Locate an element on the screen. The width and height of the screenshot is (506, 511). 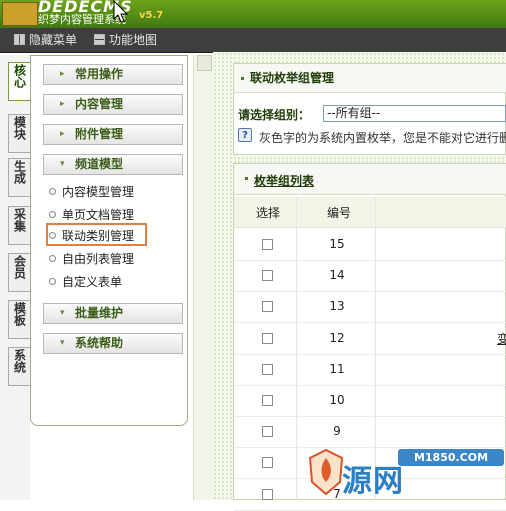
menu-item-label: 自定义表单 is located at coordinates (92, 282).